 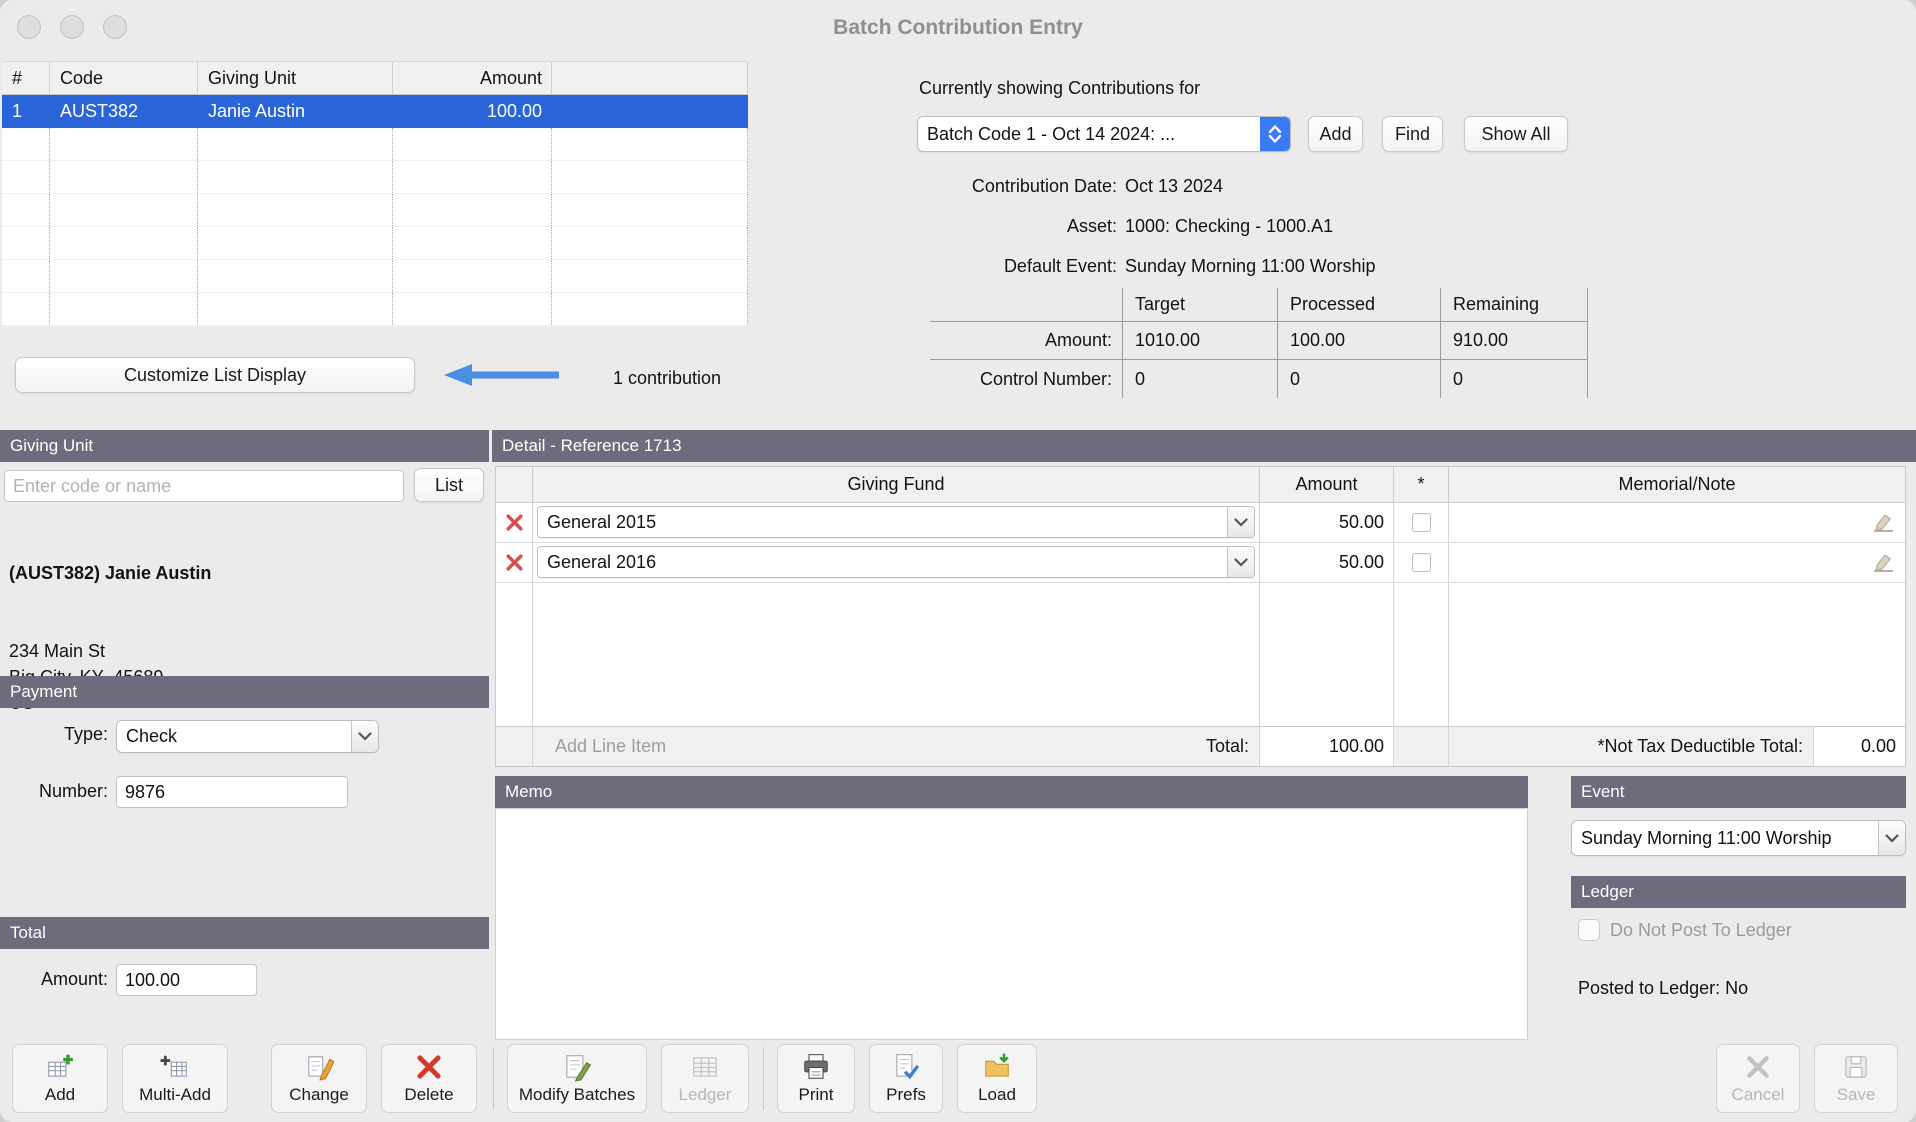 I want to click on event-select: Sunday Morning 11:00 Worship, so click(x=1738, y=838).